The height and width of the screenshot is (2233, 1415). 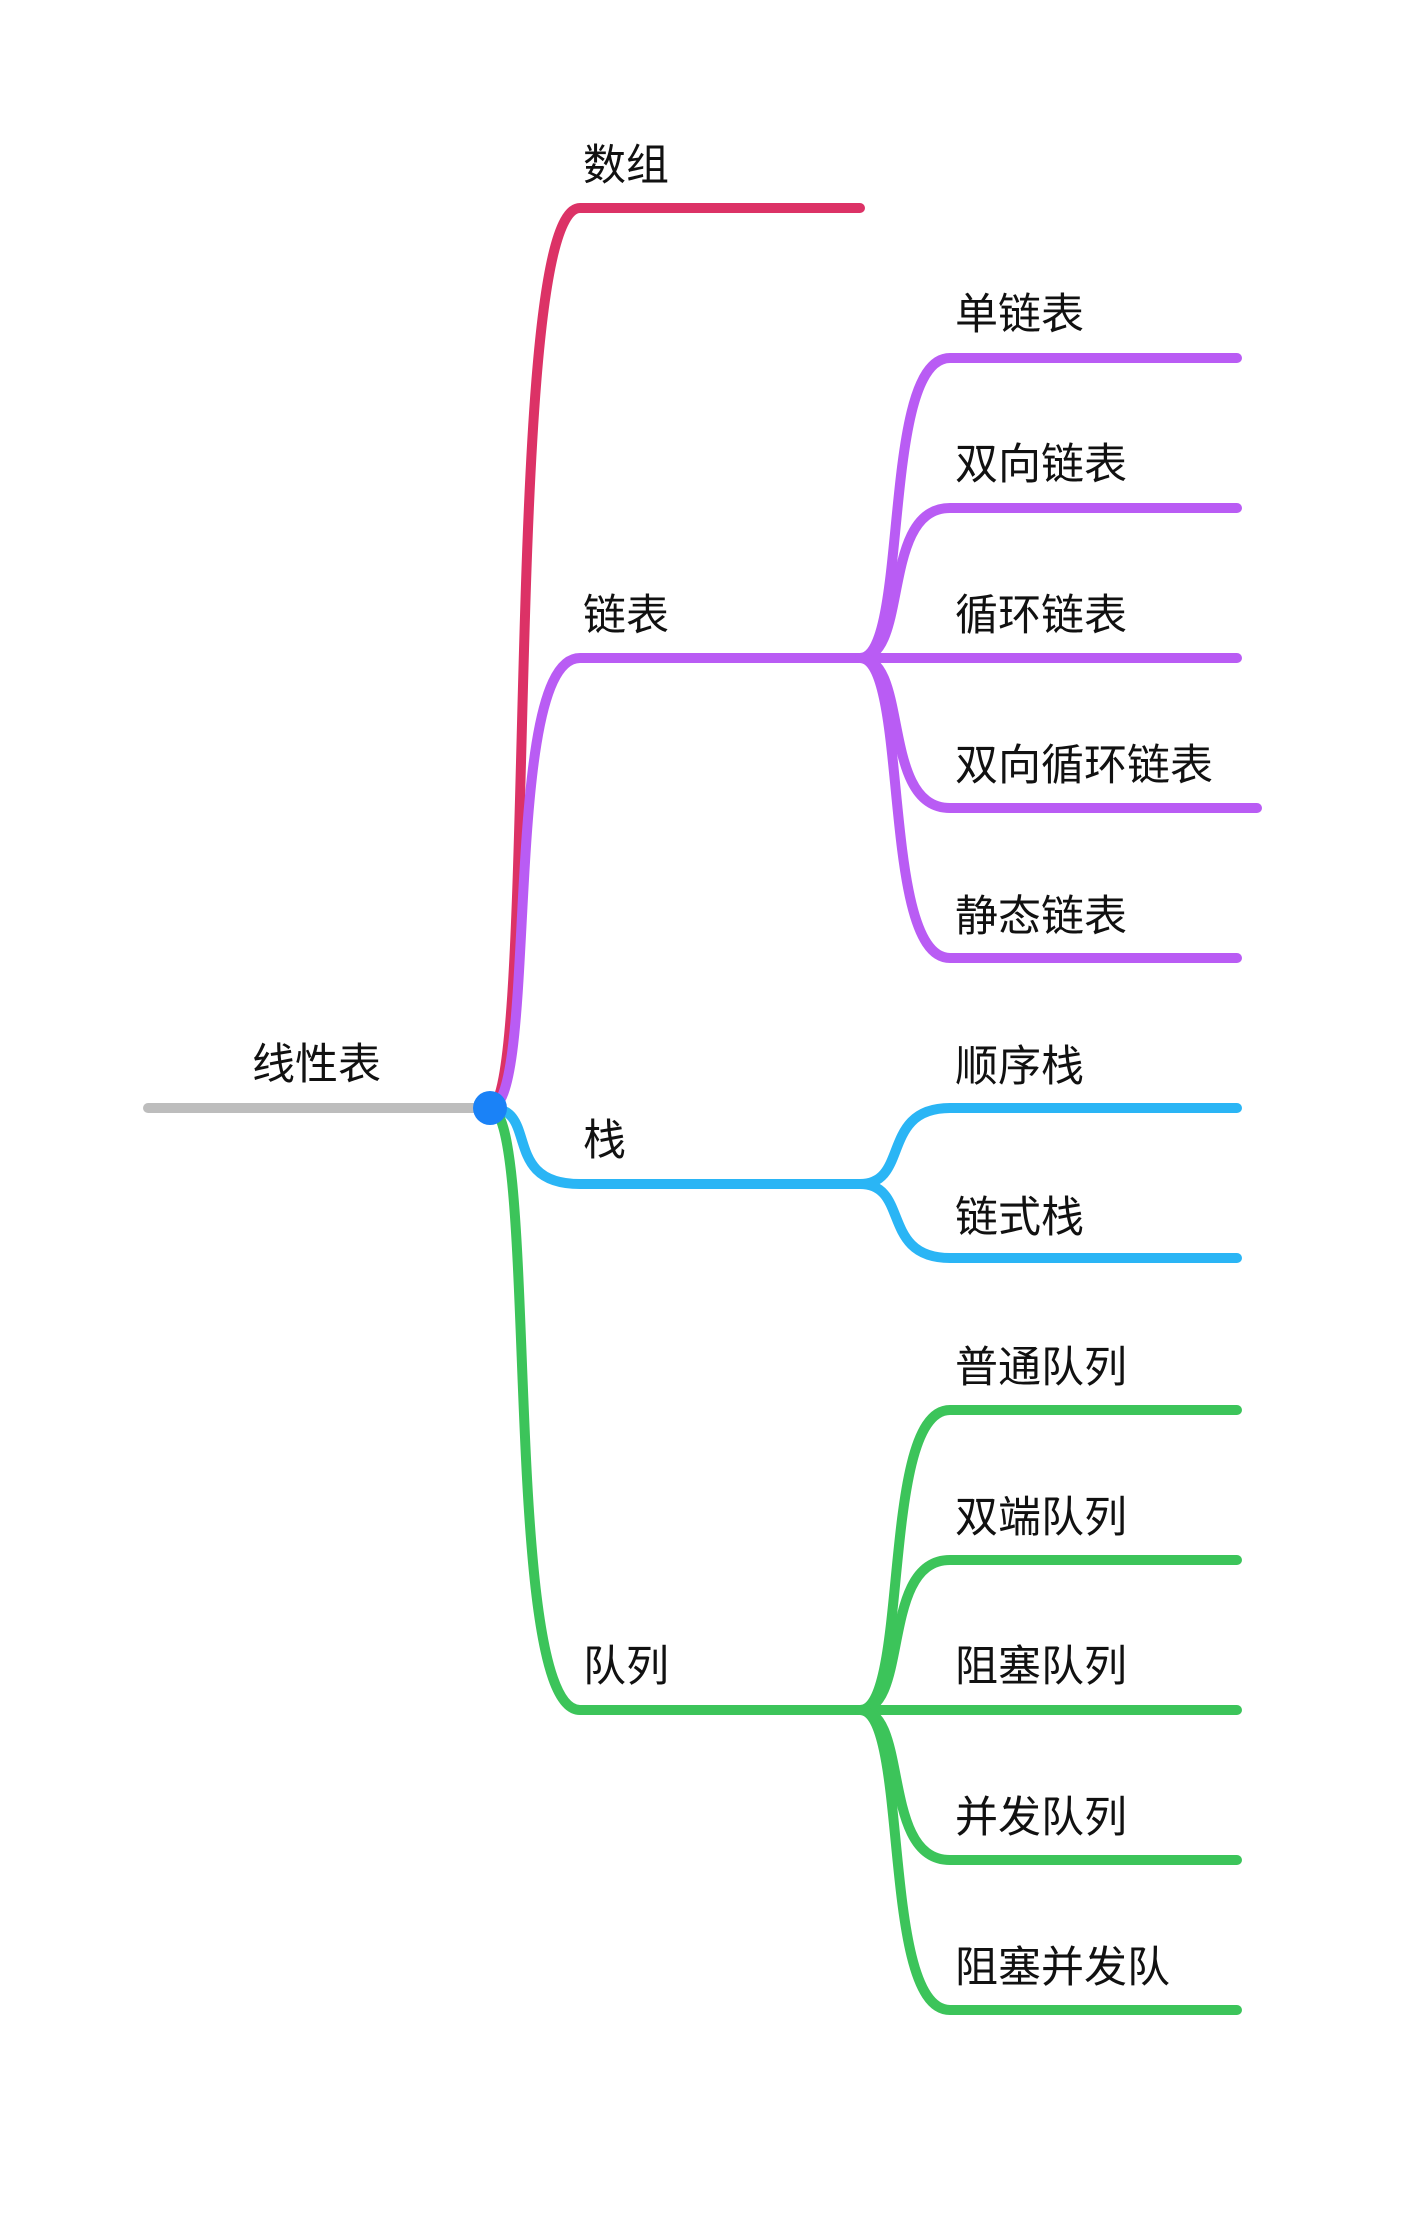 What do you see at coordinates (1041, 917) in the screenshot?
I see `leaf-label: 静态链表` at bounding box center [1041, 917].